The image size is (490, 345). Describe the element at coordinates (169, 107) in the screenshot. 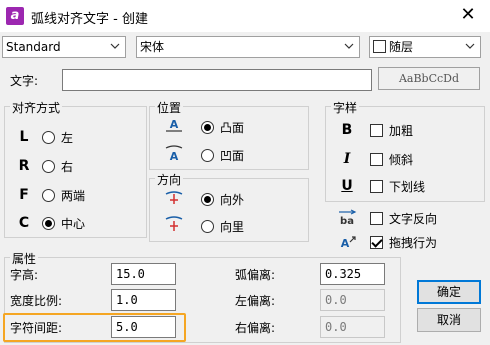

I see `position-group-title: 位置` at that location.